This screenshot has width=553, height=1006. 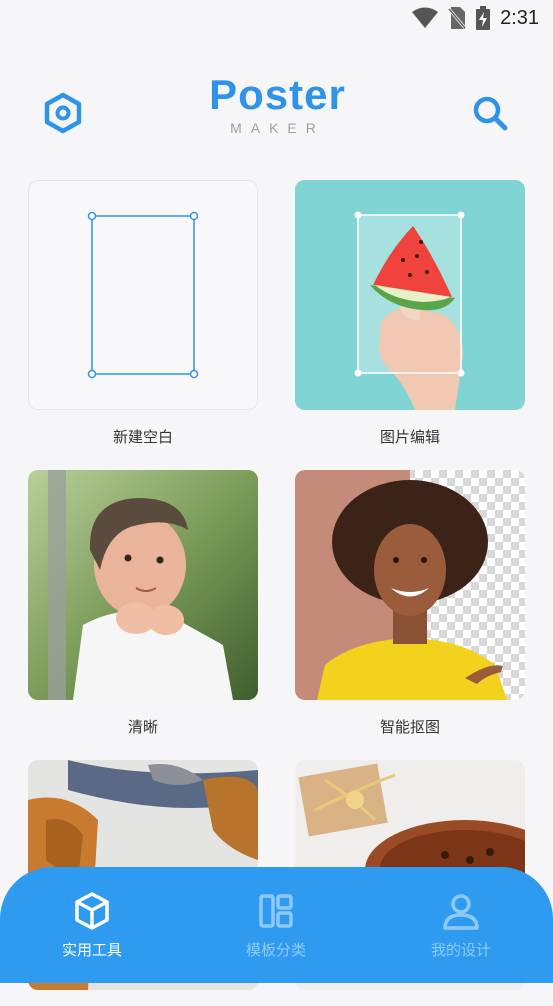 I want to click on tool-card-new-blank: 新建空白, so click(x=143, y=313).